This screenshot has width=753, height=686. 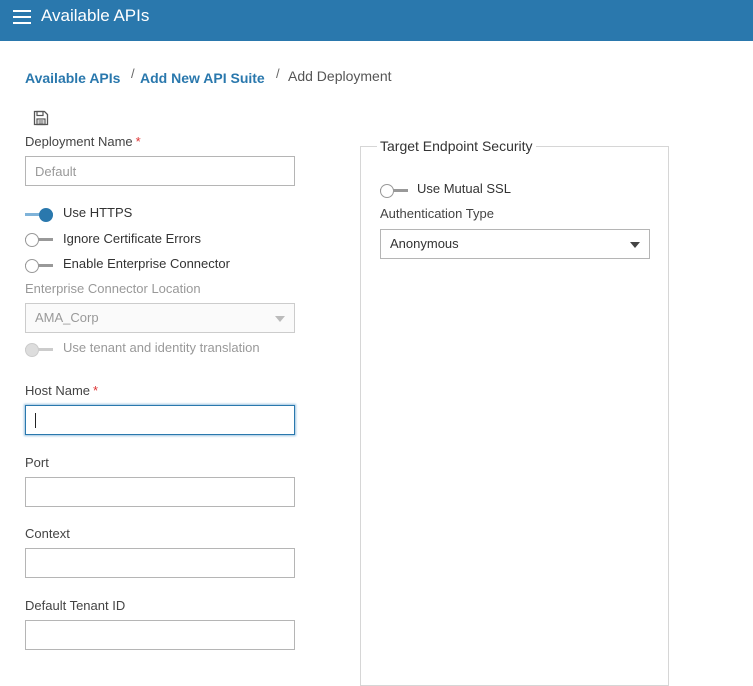 I want to click on host-name-label: Host Name *, so click(x=62, y=390).